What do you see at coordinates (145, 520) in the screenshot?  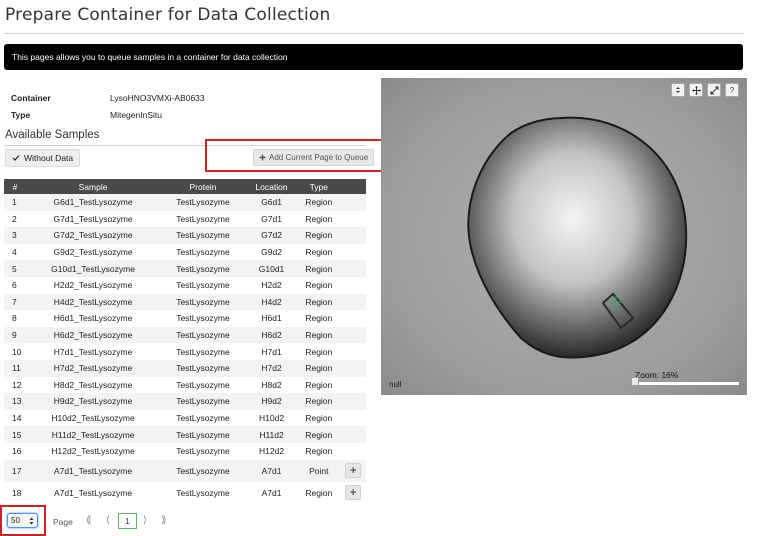 I see `next-page-icon: ⟩` at bounding box center [145, 520].